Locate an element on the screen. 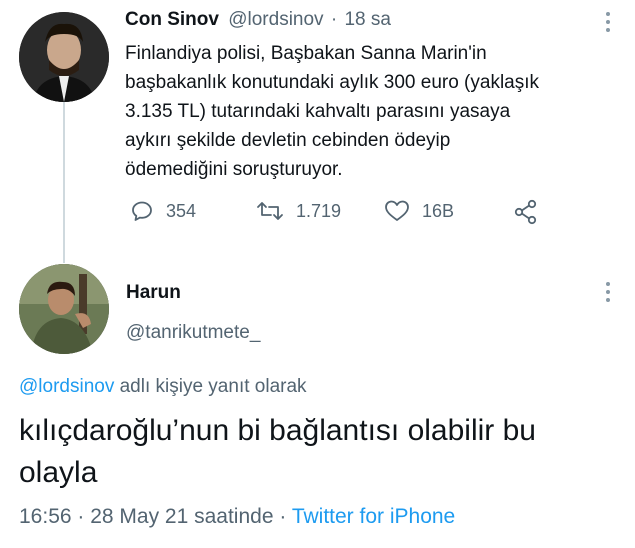 This screenshot has height=548, width=635. retweet-count: 1.719 is located at coordinates (319, 210).